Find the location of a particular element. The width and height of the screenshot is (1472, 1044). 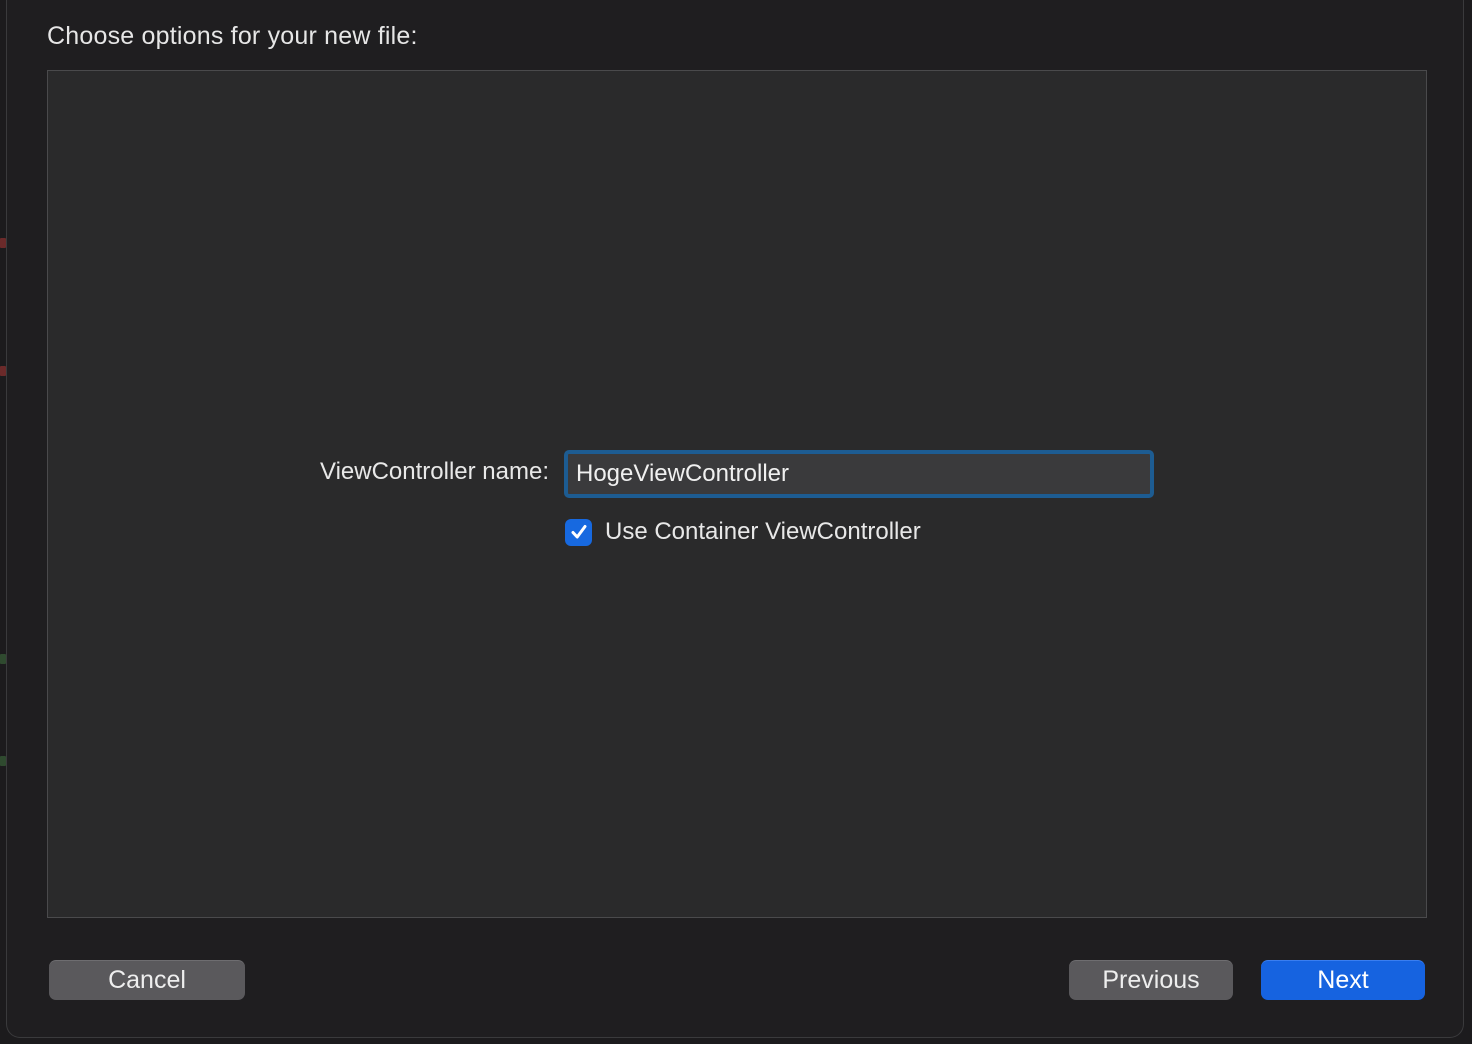

viewcontroller-name-field is located at coordinates (859, 474).